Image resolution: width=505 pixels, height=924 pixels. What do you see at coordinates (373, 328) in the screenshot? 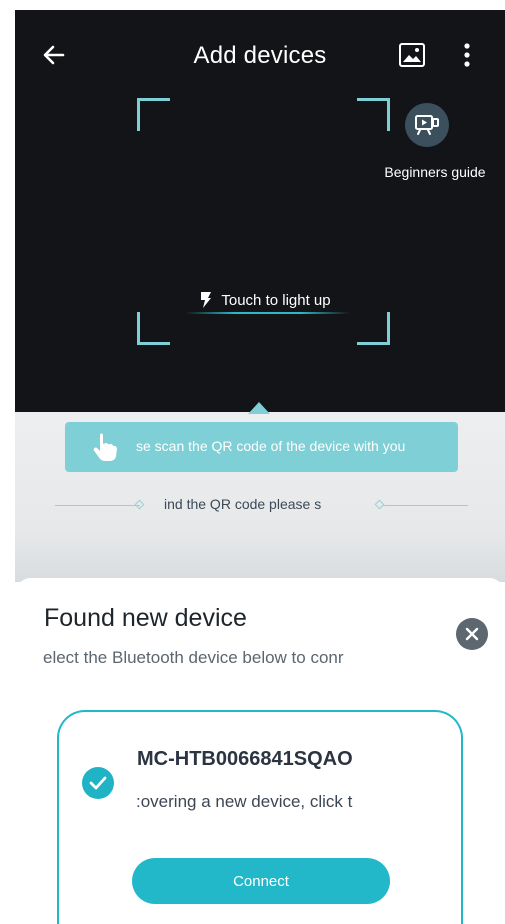
I see `scan-frame-corner-bottom-right` at bounding box center [373, 328].